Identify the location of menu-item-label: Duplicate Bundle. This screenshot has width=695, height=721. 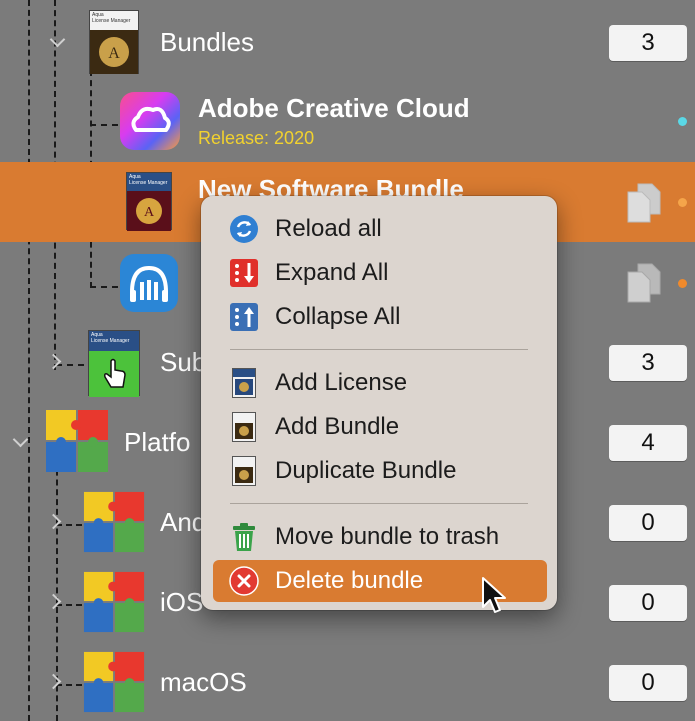
(366, 470).